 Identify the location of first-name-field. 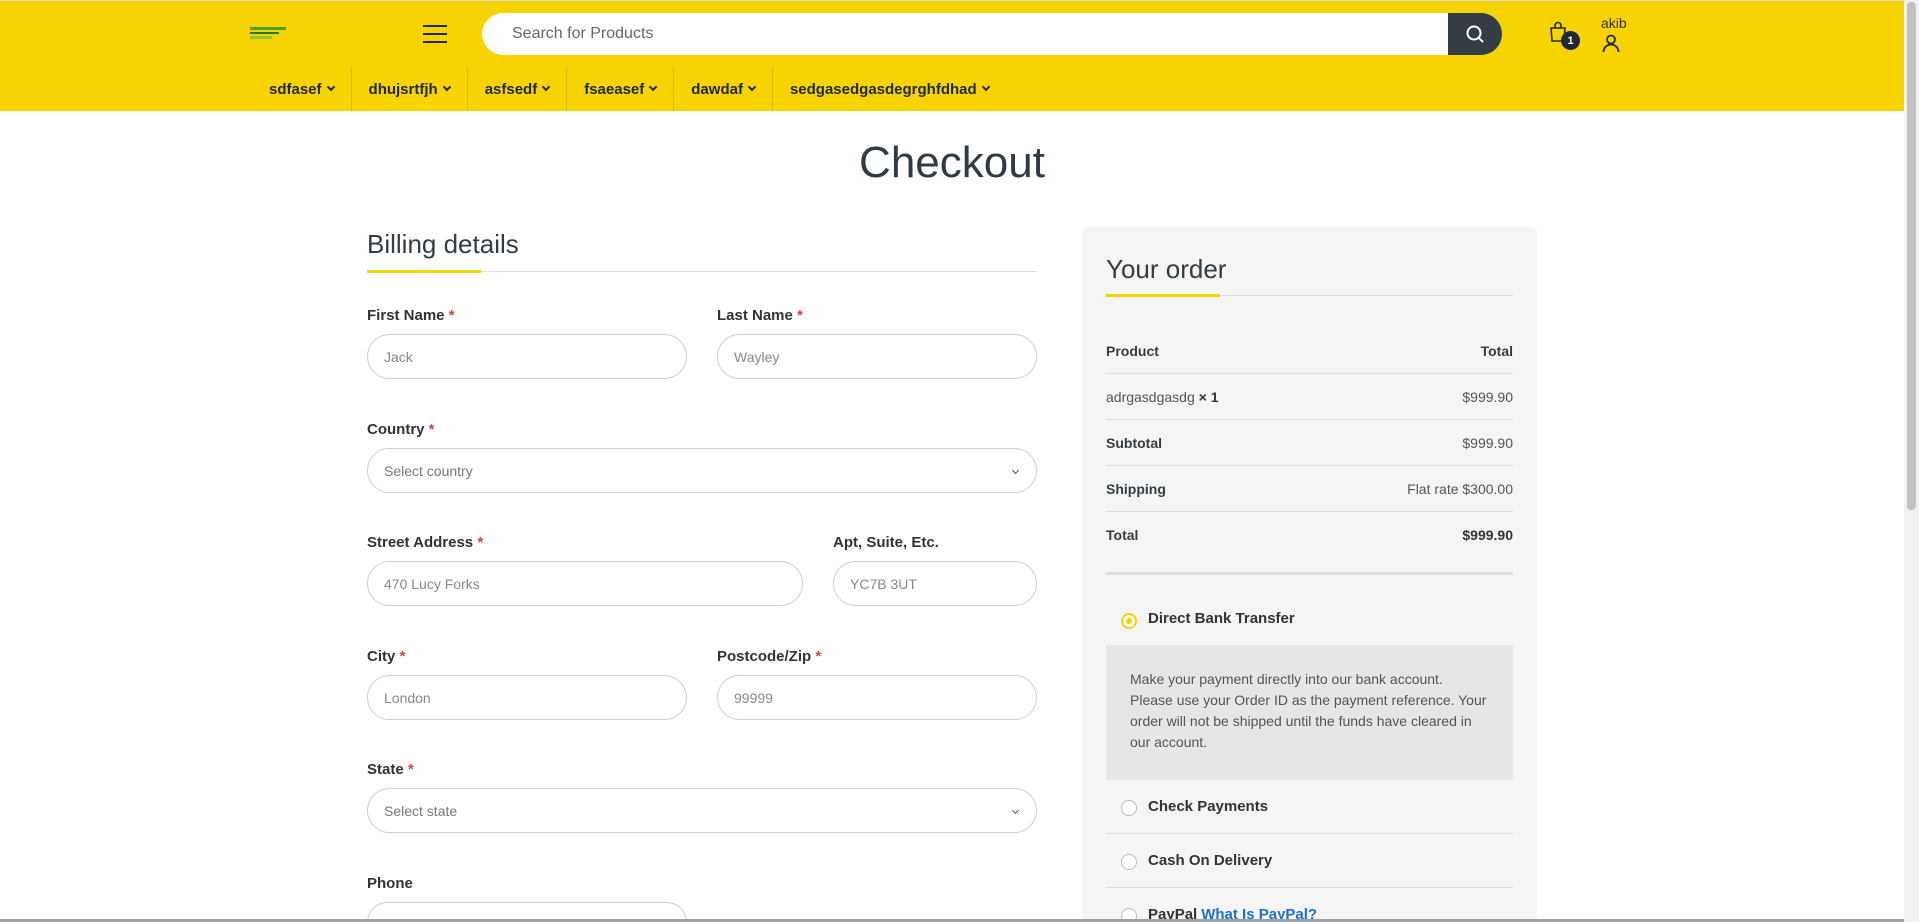
(527, 356).